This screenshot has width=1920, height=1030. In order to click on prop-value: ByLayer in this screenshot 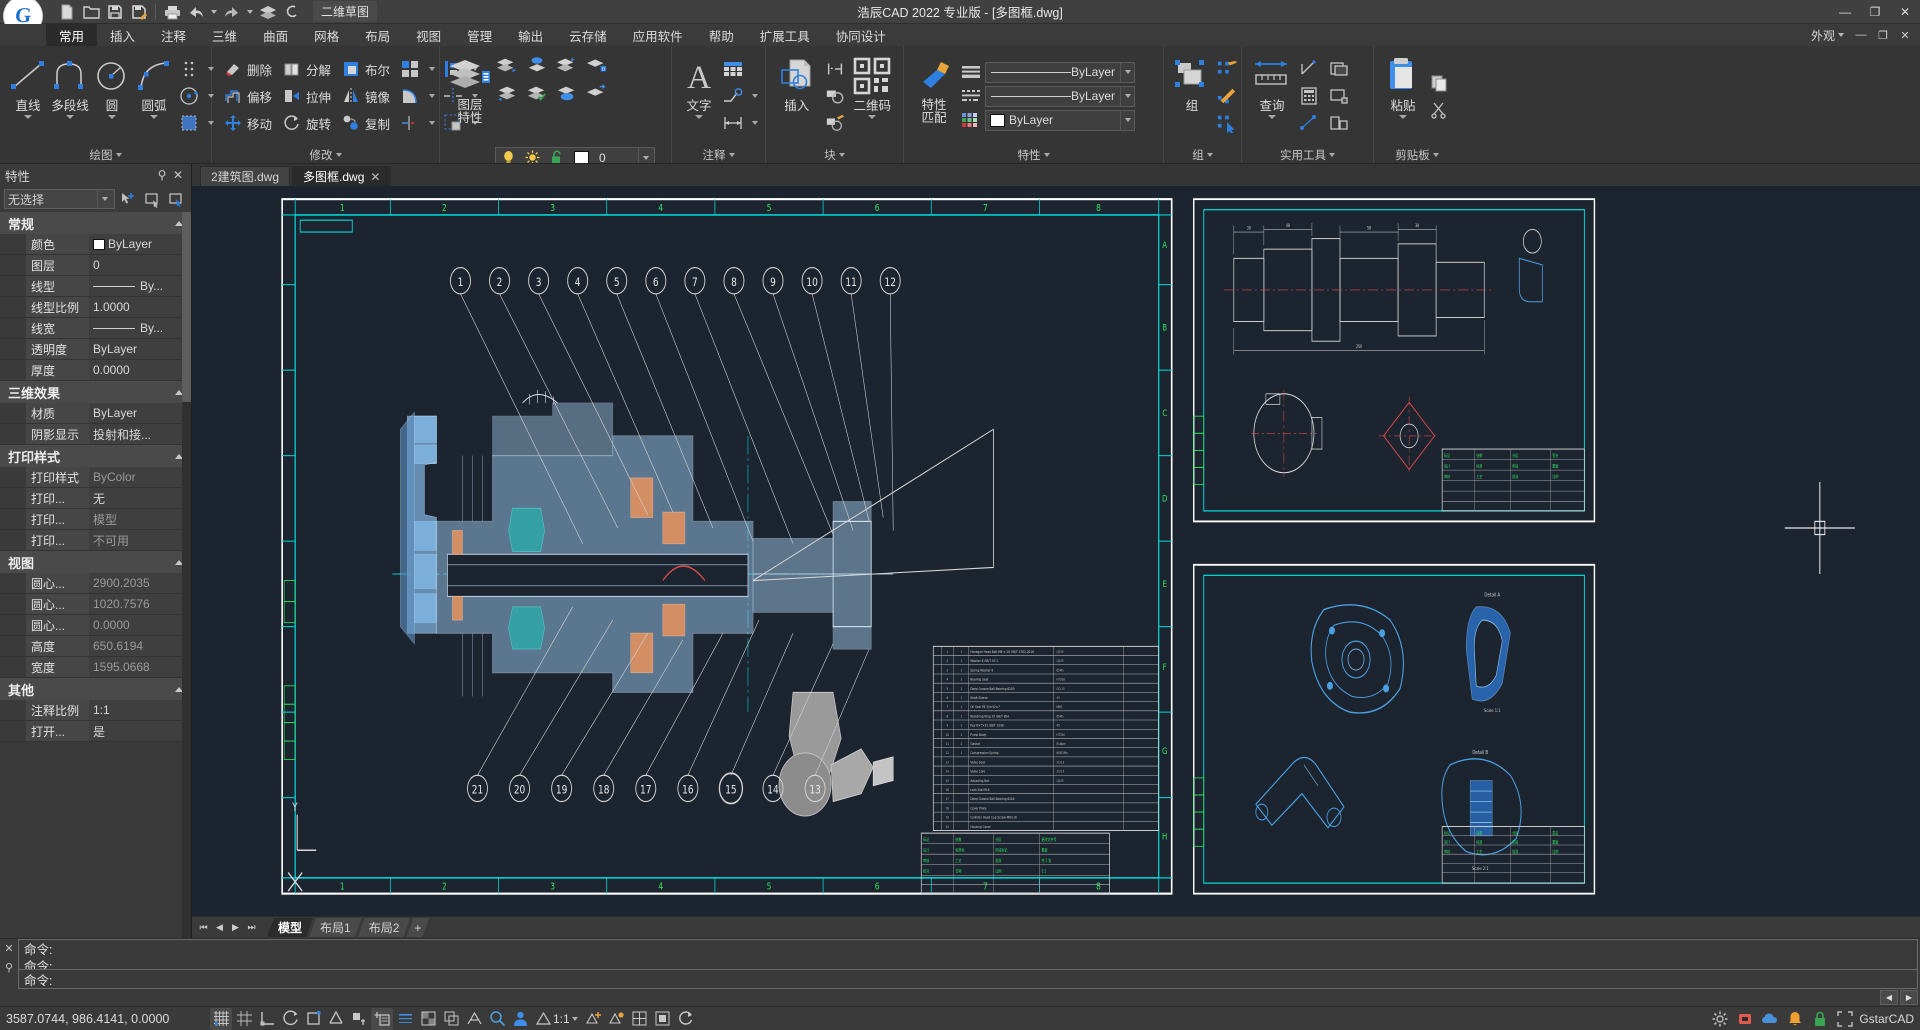, I will do `click(140, 244)`.